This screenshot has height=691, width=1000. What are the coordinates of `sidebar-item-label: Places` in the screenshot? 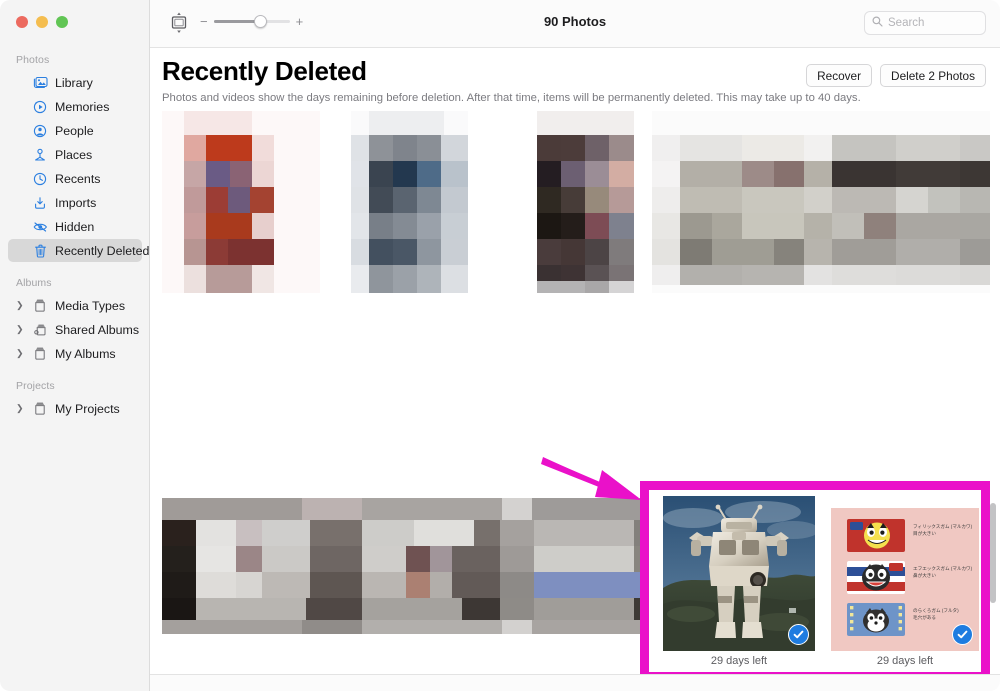 It's located at (74, 154).